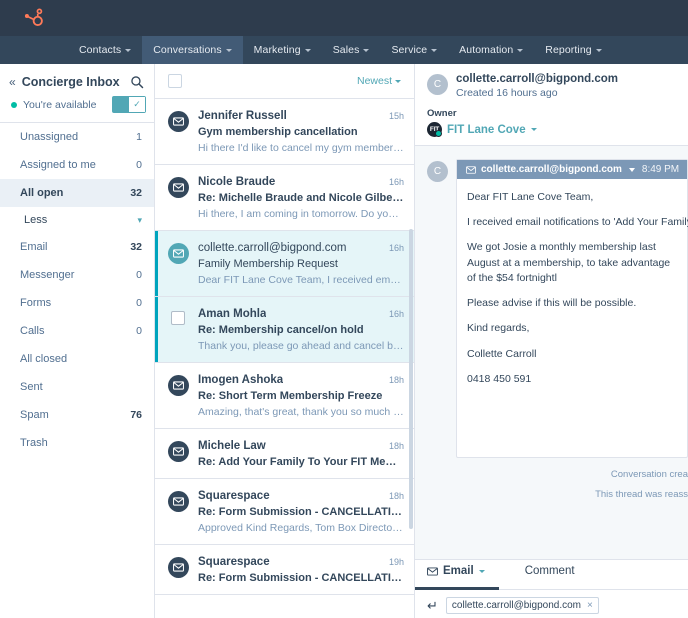 The width and height of the screenshot is (688, 618). I want to click on tab-email-label: Email, so click(458, 571).